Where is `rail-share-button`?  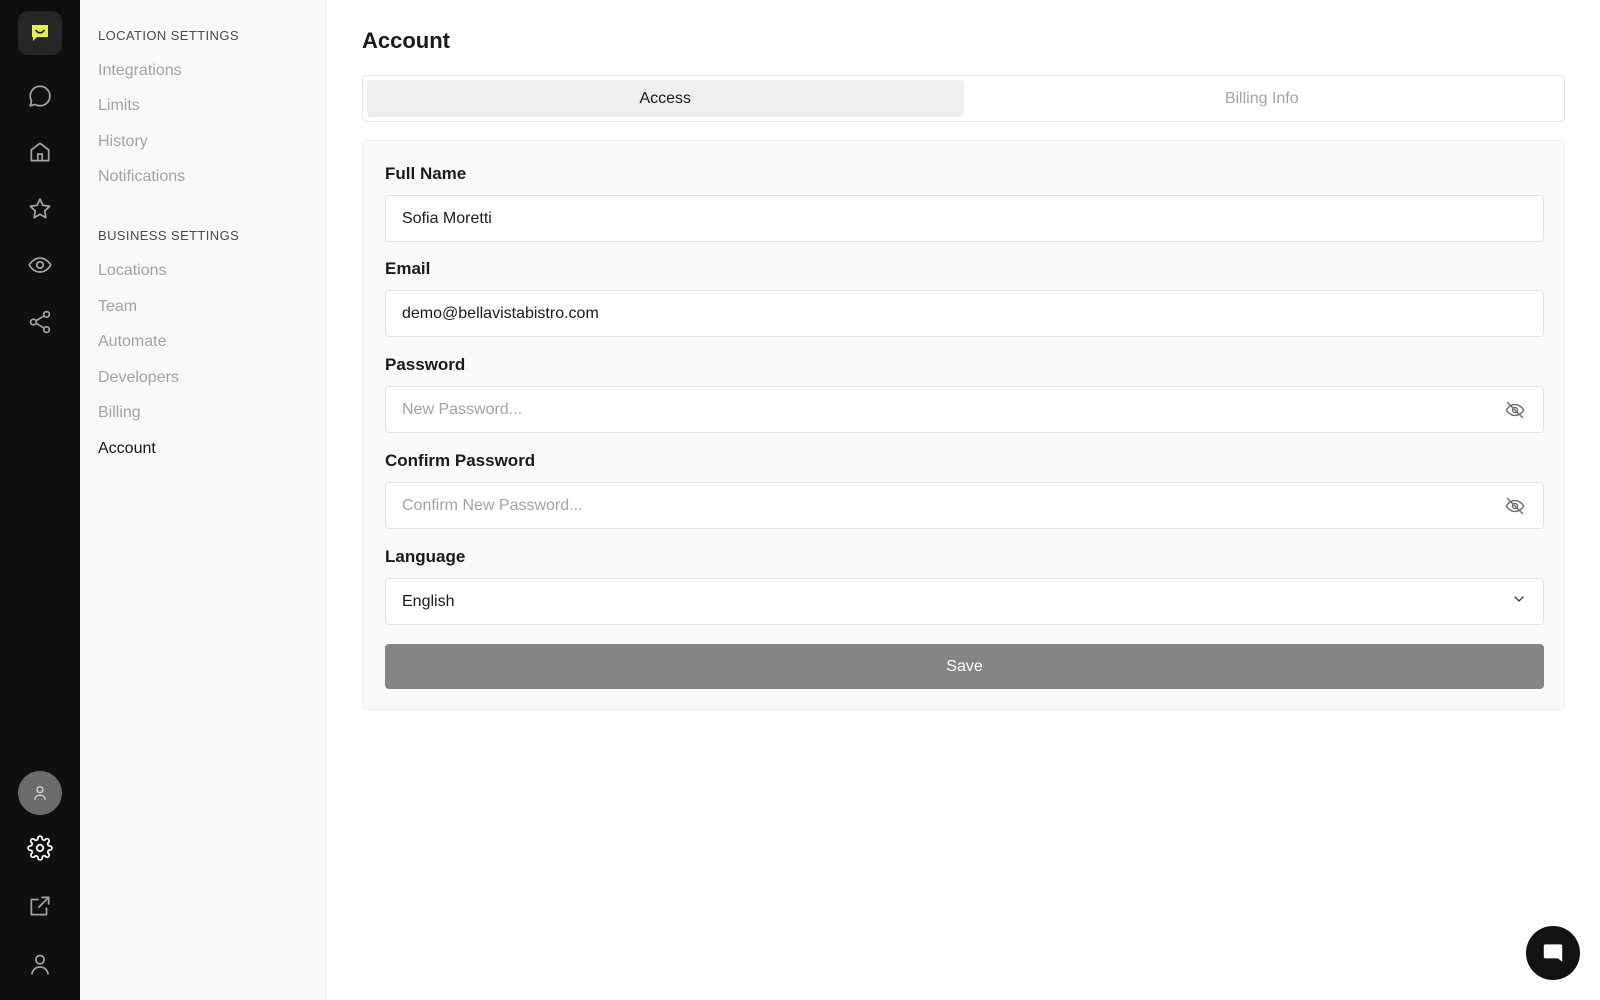 rail-share-button is located at coordinates (40, 322).